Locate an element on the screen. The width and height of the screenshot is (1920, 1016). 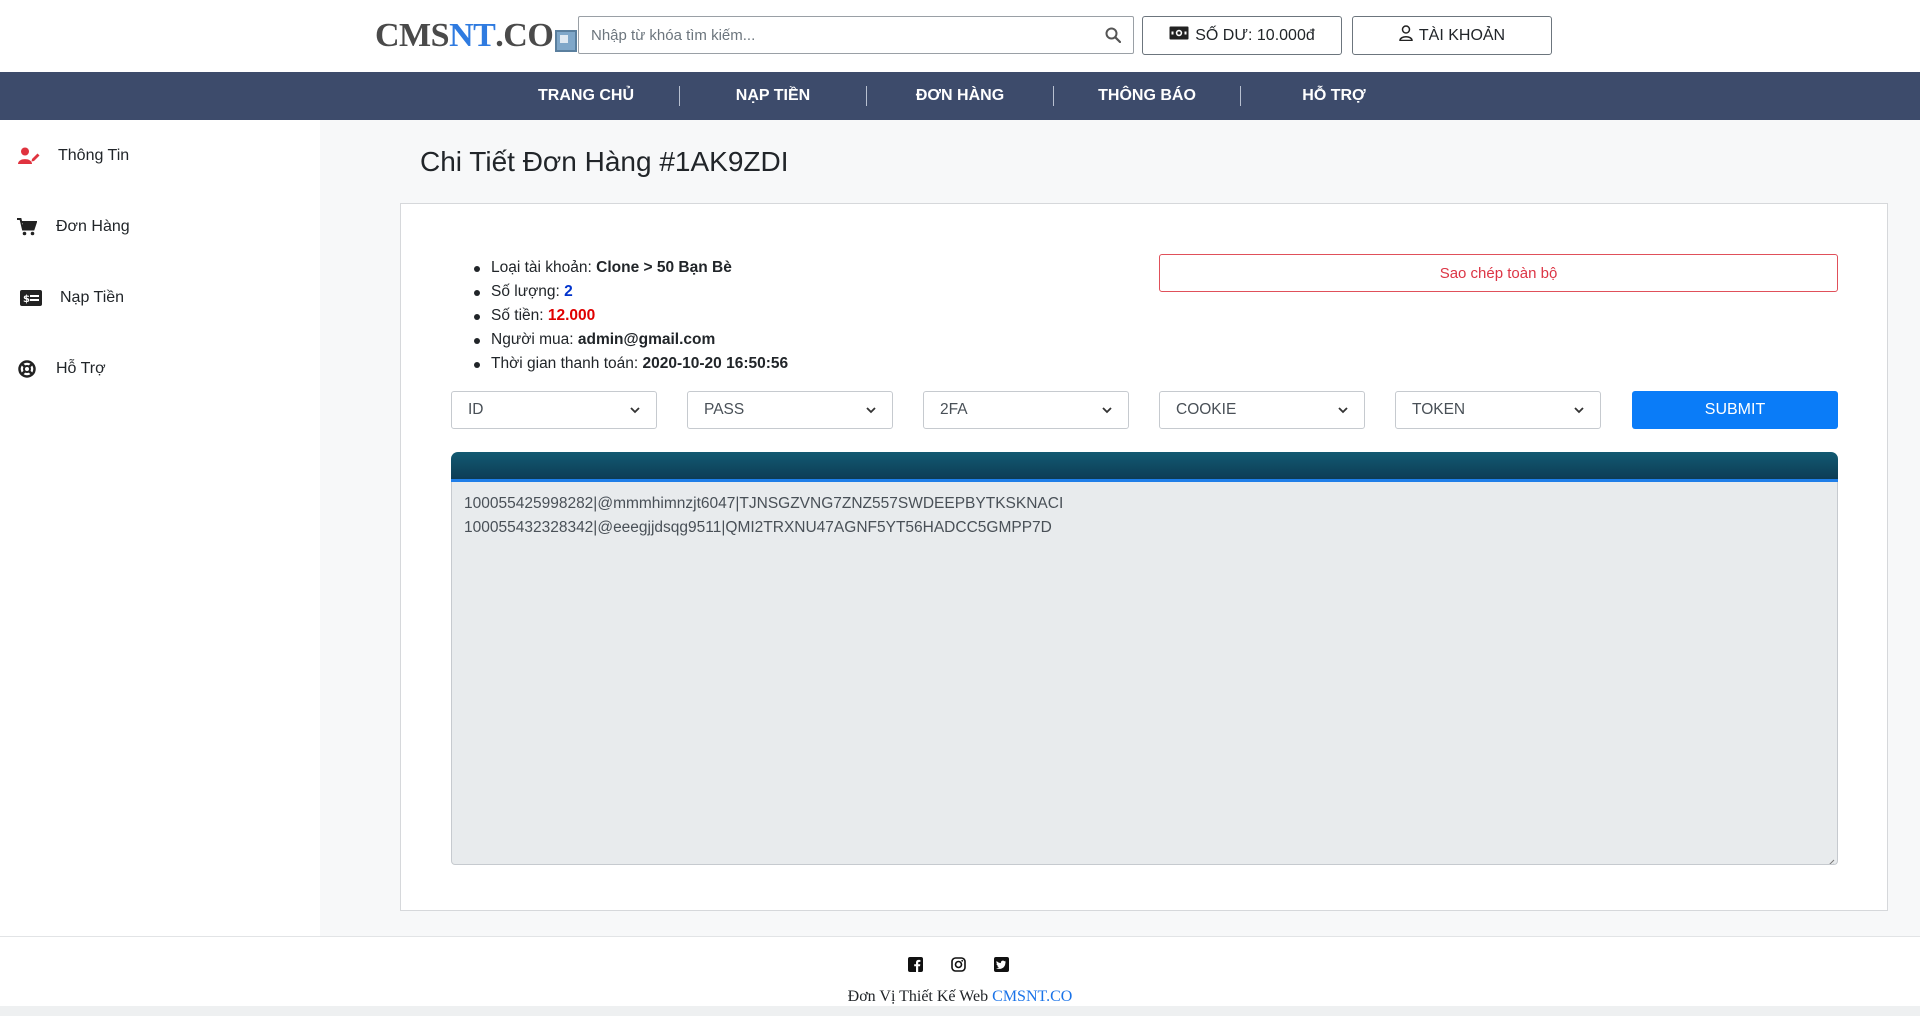
info-label: Người mua: is located at coordinates (534, 339).